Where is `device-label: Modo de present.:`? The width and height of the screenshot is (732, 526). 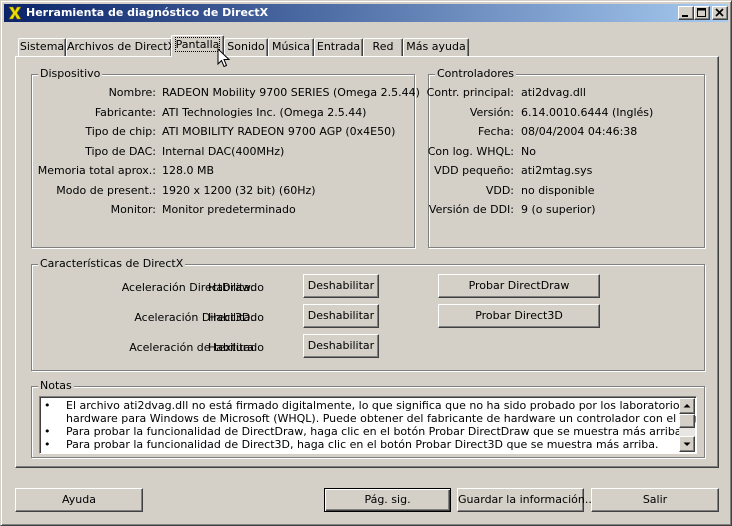 device-label: Modo de present.: is located at coordinates (106, 190).